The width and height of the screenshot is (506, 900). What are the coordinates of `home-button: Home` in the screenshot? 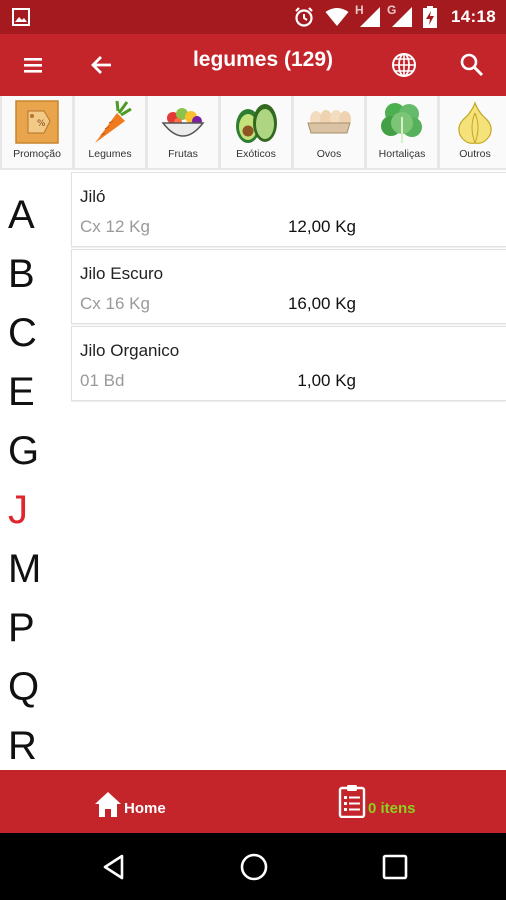 It's located at (130, 798).